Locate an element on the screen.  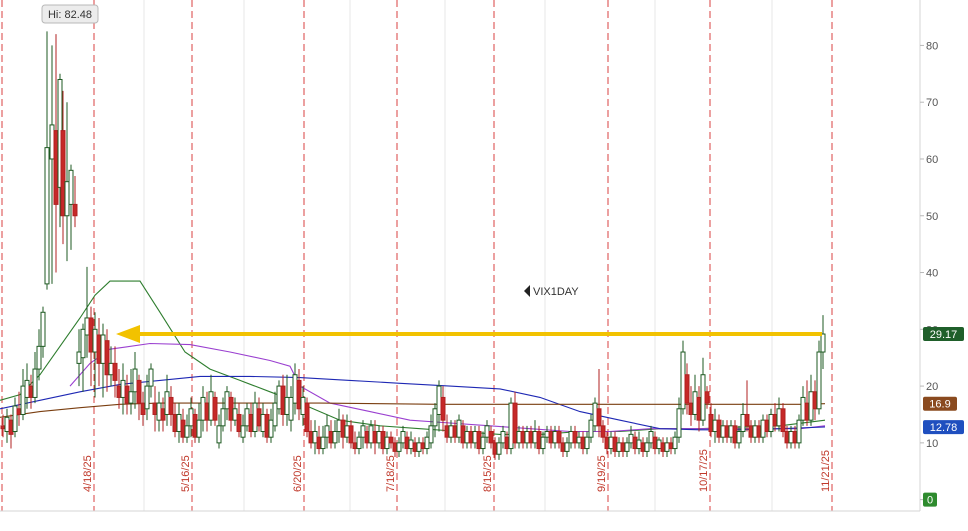
price-tick-label: 10 is located at coordinates (932, 444).